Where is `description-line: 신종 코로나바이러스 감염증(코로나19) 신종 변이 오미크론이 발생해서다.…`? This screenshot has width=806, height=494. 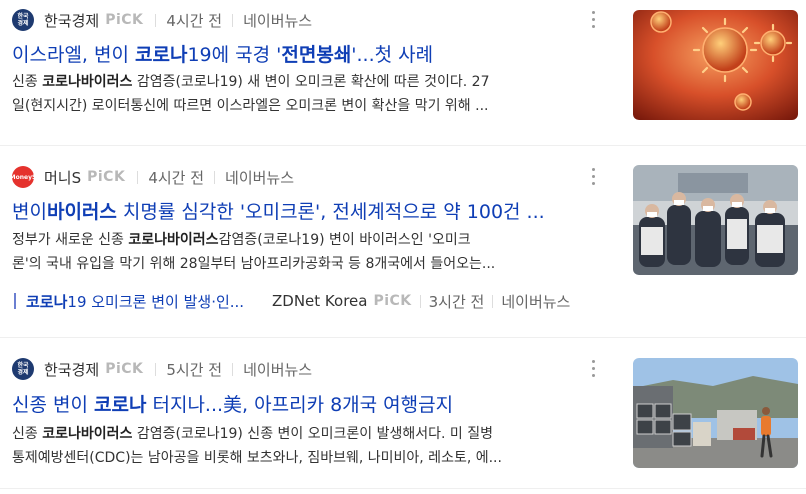 description-line: 신종 코로나바이러스 감염증(코로나19) 신종 변이 오미크론이 발생해서다.… is located at coordinates (252, 434).